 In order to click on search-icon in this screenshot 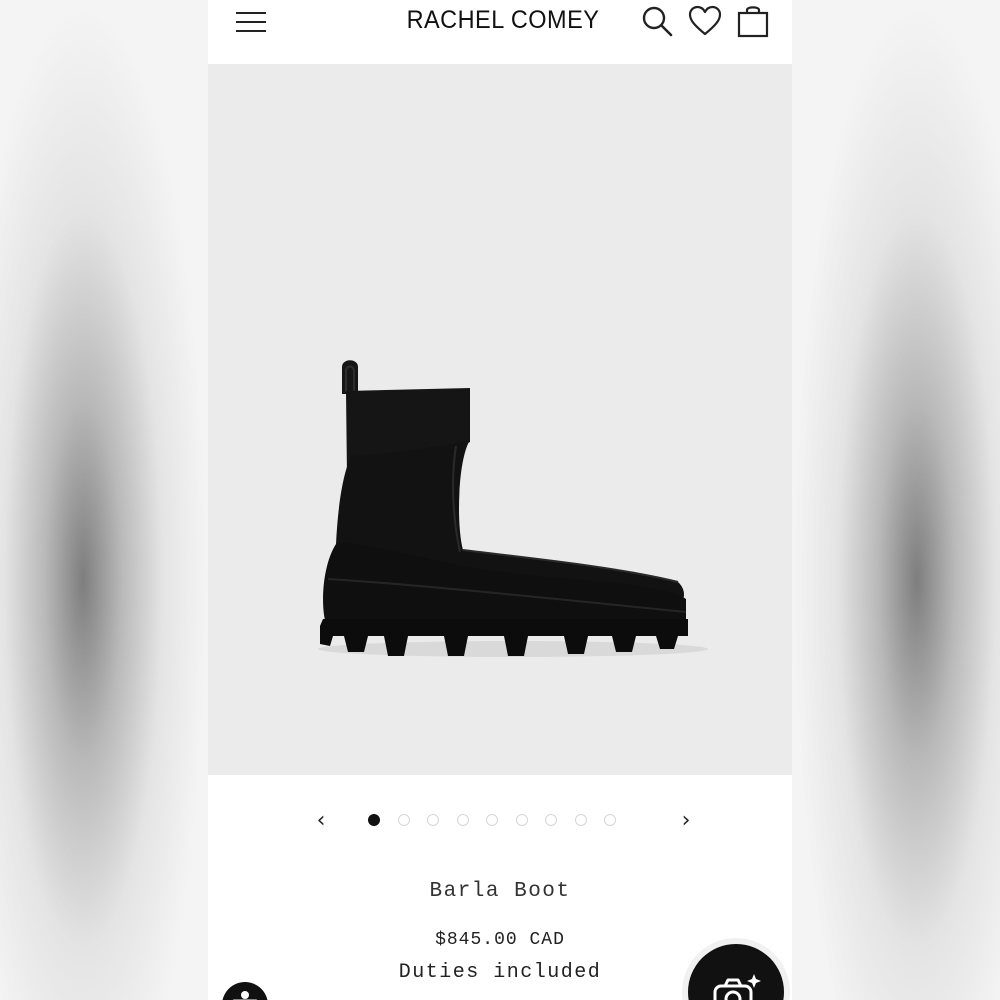, I will do `click(657, 21)`.